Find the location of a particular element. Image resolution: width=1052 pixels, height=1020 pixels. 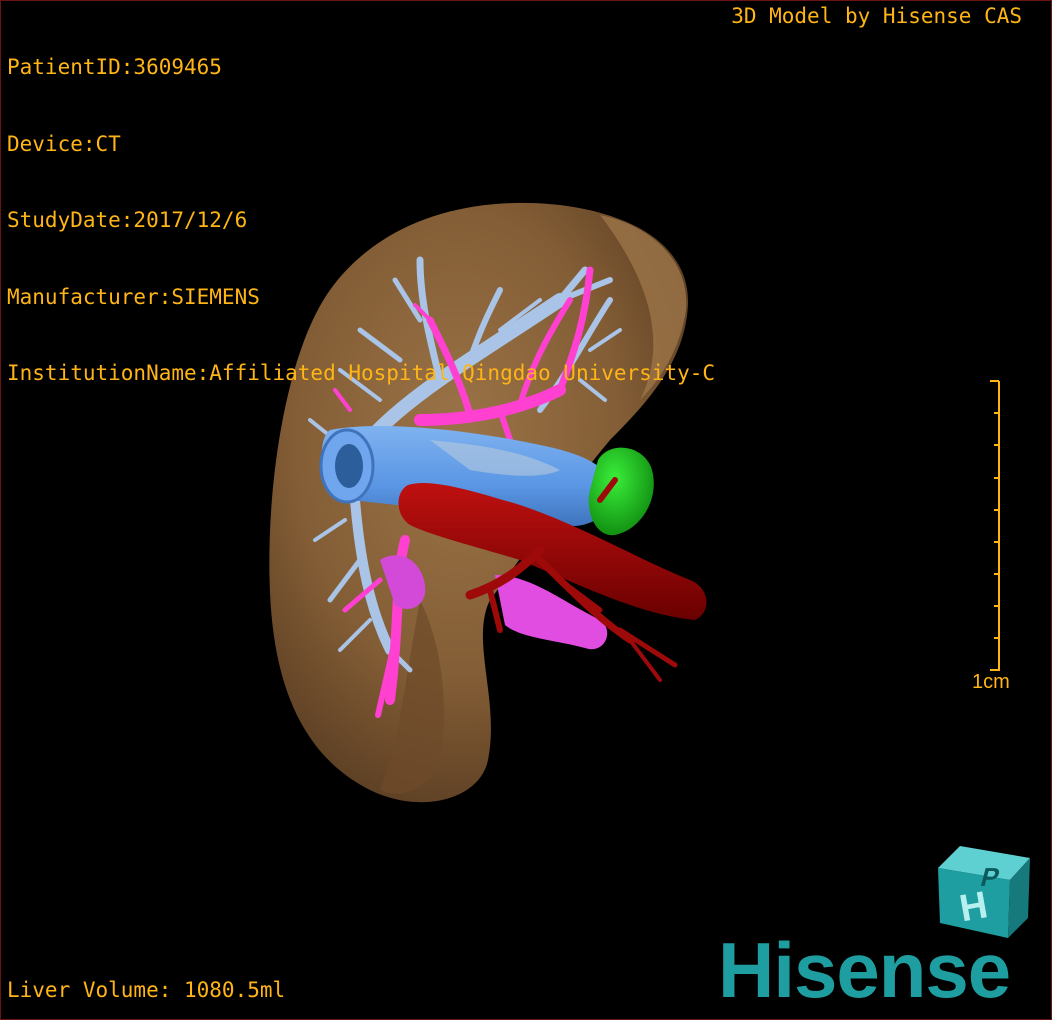

manufacturer-text: Manufacturer:SIEMENS is located at coordinates (133, 296).